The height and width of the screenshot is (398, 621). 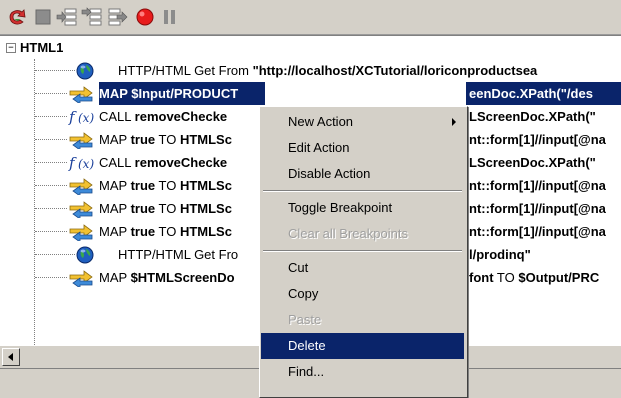 What do you see at coordinates (11, 357) in the screenshot?
I see `scroll-left-button` at bounding box center [11, 357].